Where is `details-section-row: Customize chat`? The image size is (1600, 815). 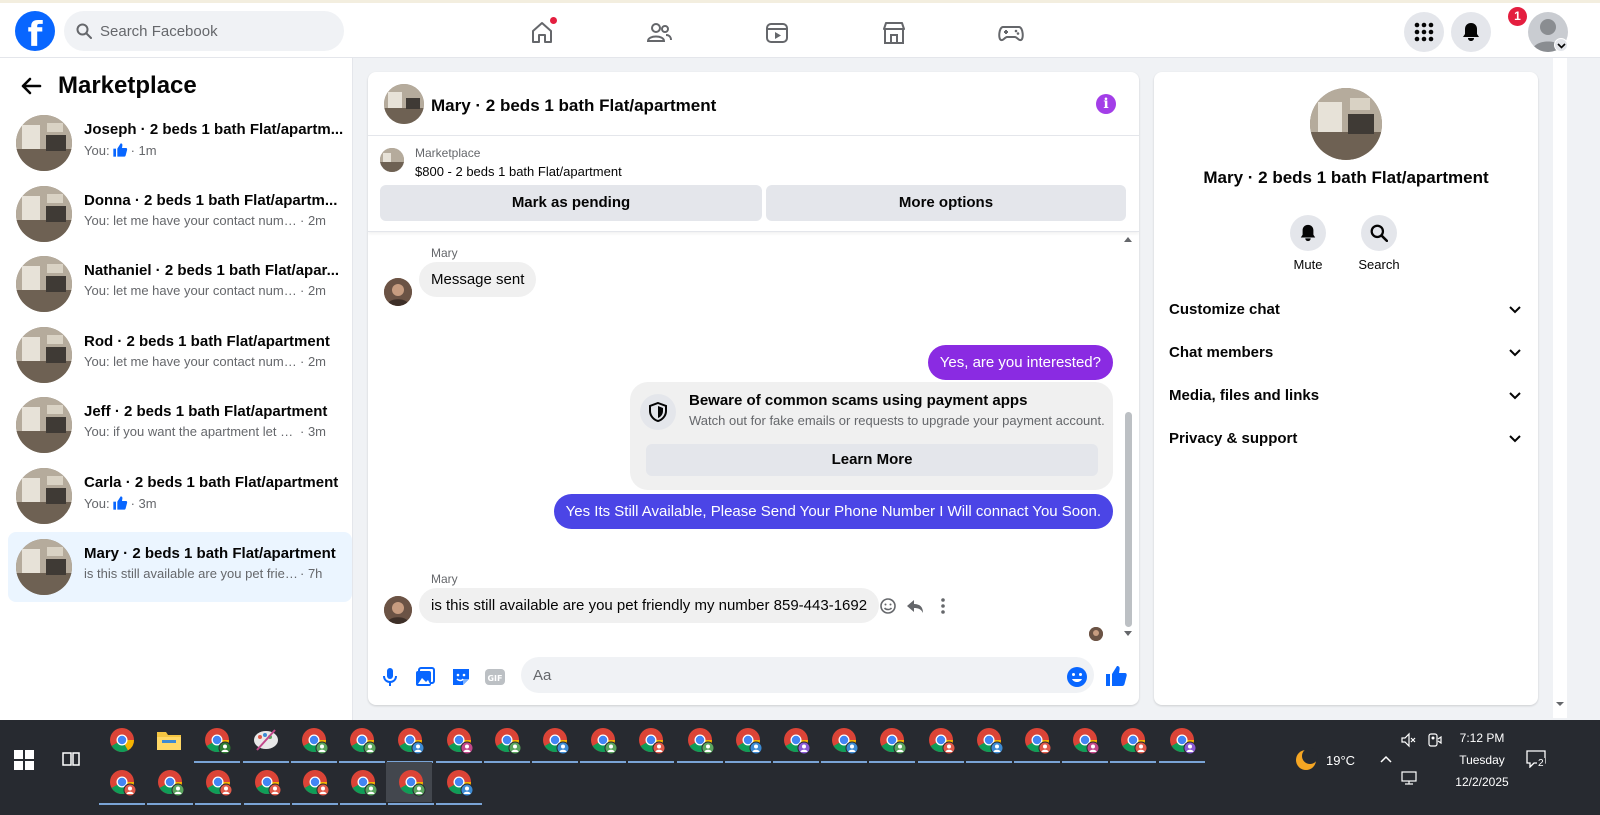 details-section-row: Customize chat is located at coordinates (1345, 309).